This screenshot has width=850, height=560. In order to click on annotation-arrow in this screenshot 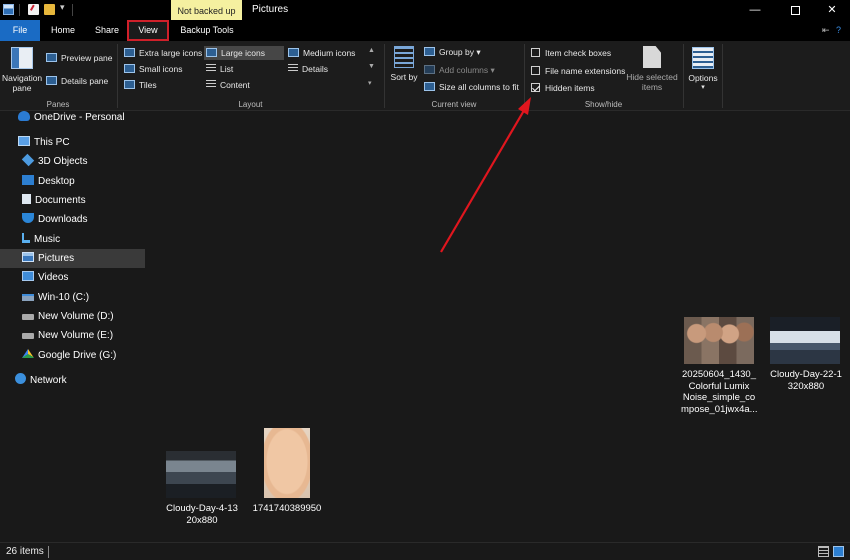, I will do `click(485, 175)`.